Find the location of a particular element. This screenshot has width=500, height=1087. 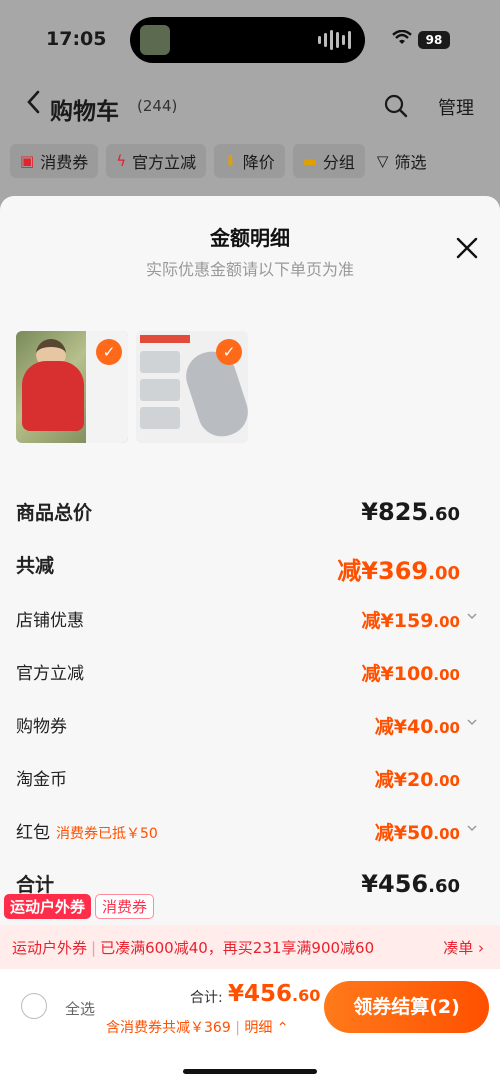

row-label: 红包 消费券已抵￥50 is located at coordinates (87, 830).